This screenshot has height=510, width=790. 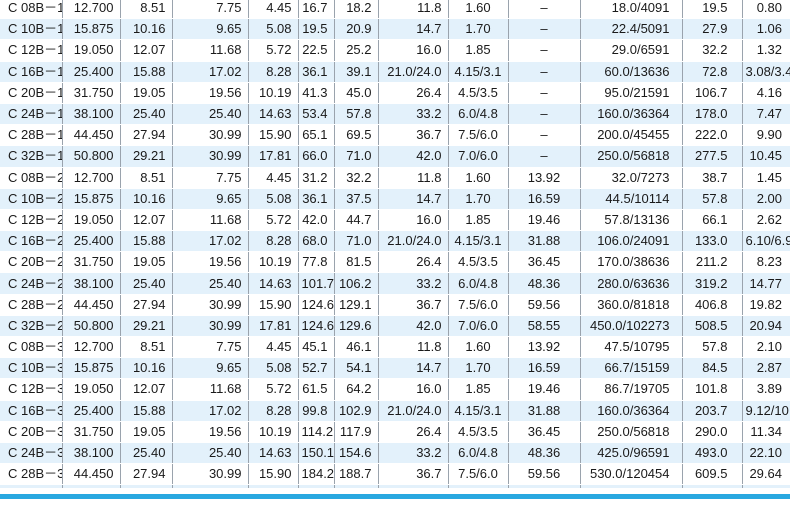 I want to click on table-cell: 124.6, so click(x=315, y=305).